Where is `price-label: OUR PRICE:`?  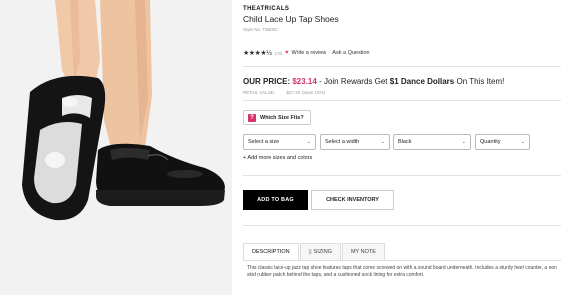 price-label: OUR PRICE: is located at coordinates (267, 81).